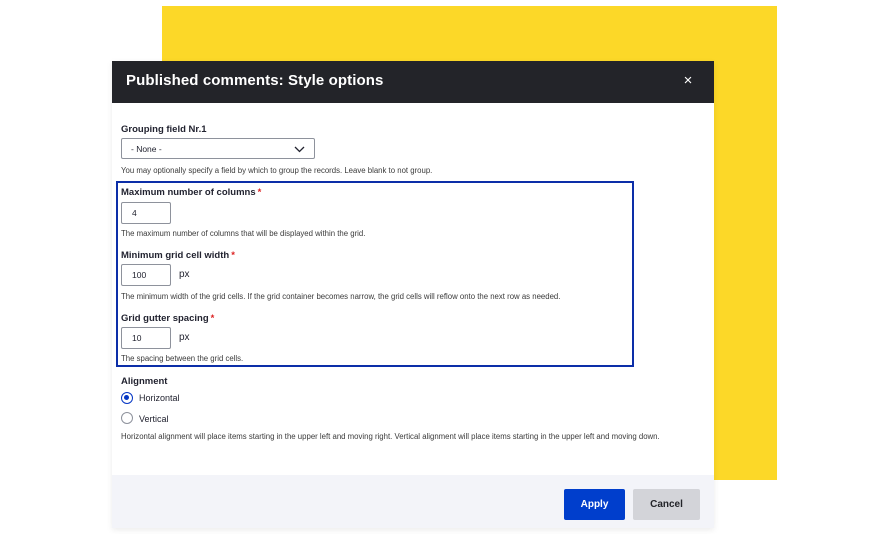 The height and width of the screenshot is (534, 890). What do you see at coordinates (184, 337) in the screenshot?
I see `gutter-spacing-unit: px` at bounding box center [184, 337].